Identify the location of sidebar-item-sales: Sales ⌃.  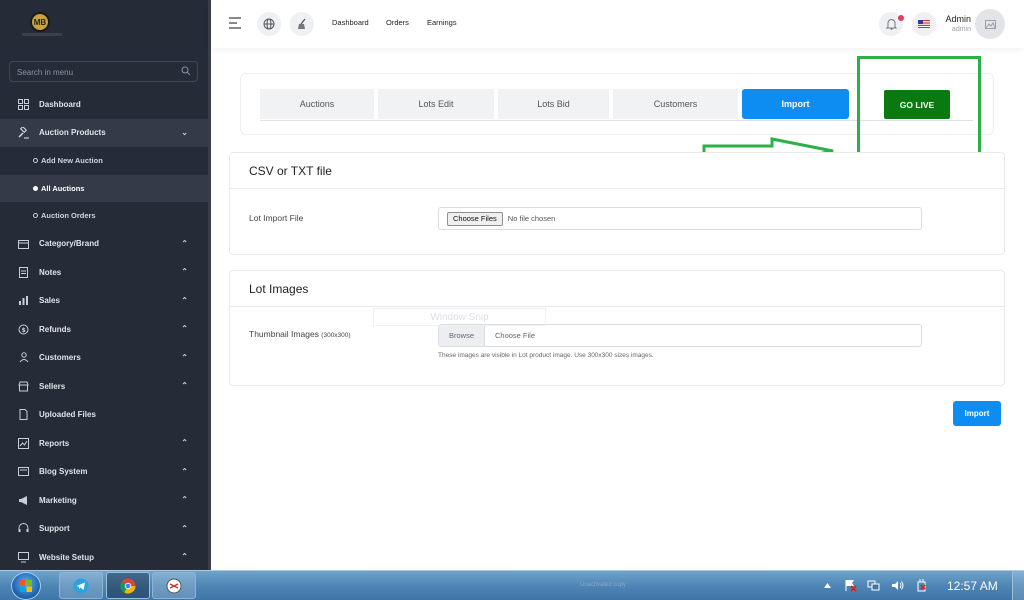
(104, 301).